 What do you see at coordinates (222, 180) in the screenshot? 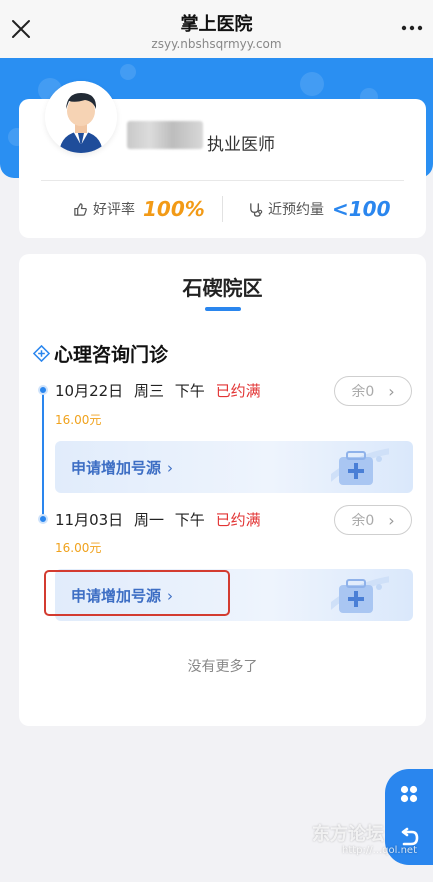
I see `divider` at bounding box center [222, 180].